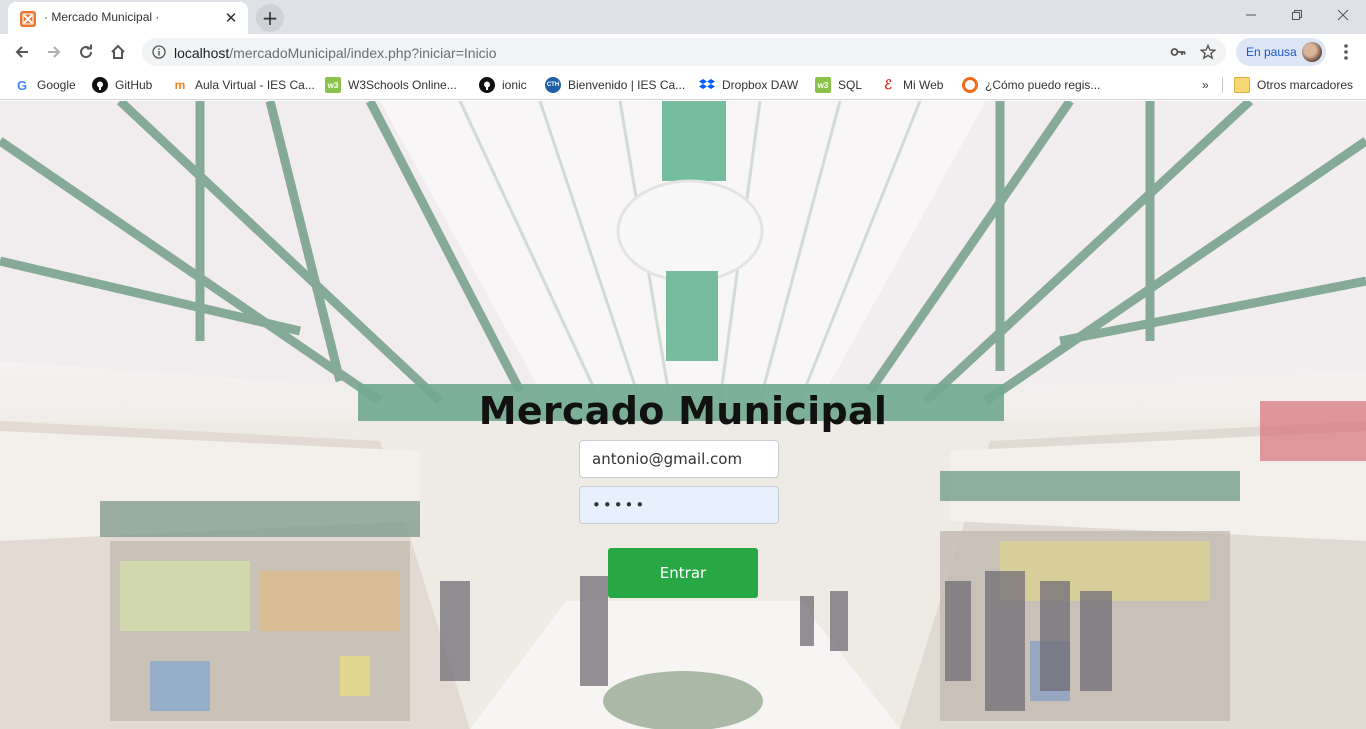 The height and width of the screenshot is (729, 1366). Describe the element at coordinates (679, 459) in the screenshot. I see `email-field` at that location.